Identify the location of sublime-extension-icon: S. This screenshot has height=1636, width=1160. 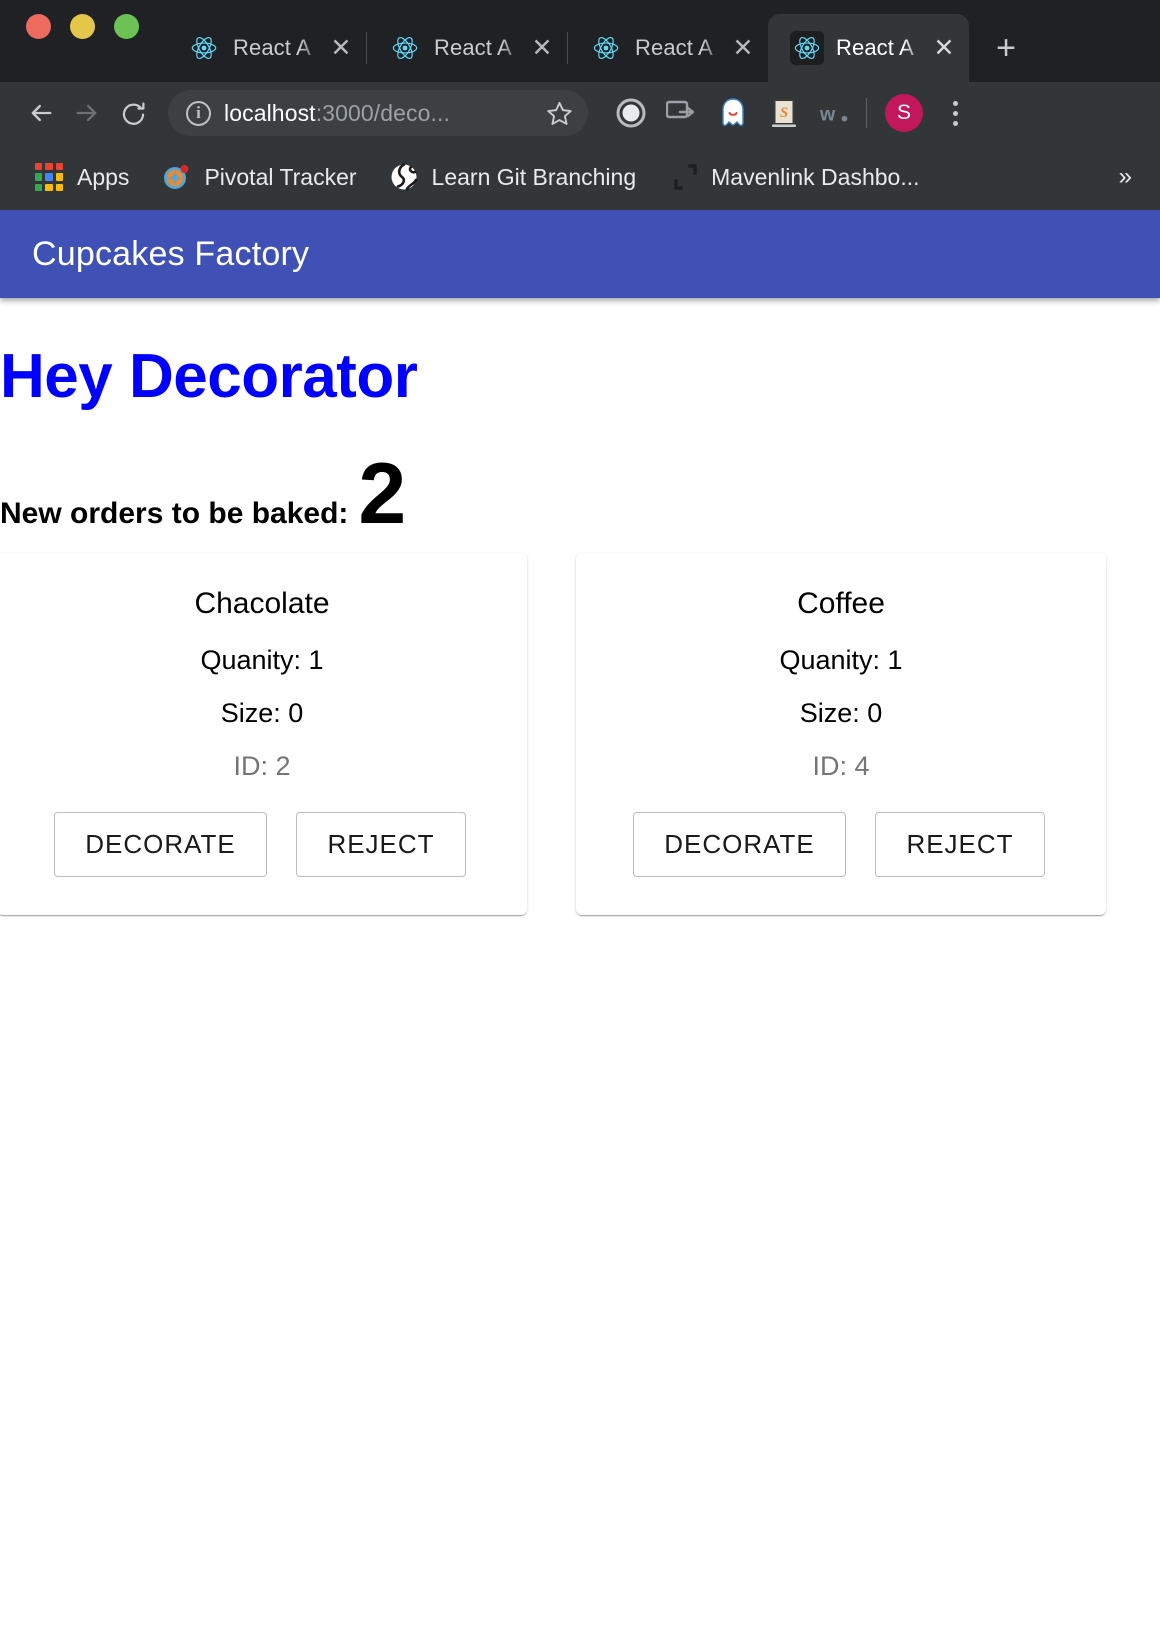
(784, 113).